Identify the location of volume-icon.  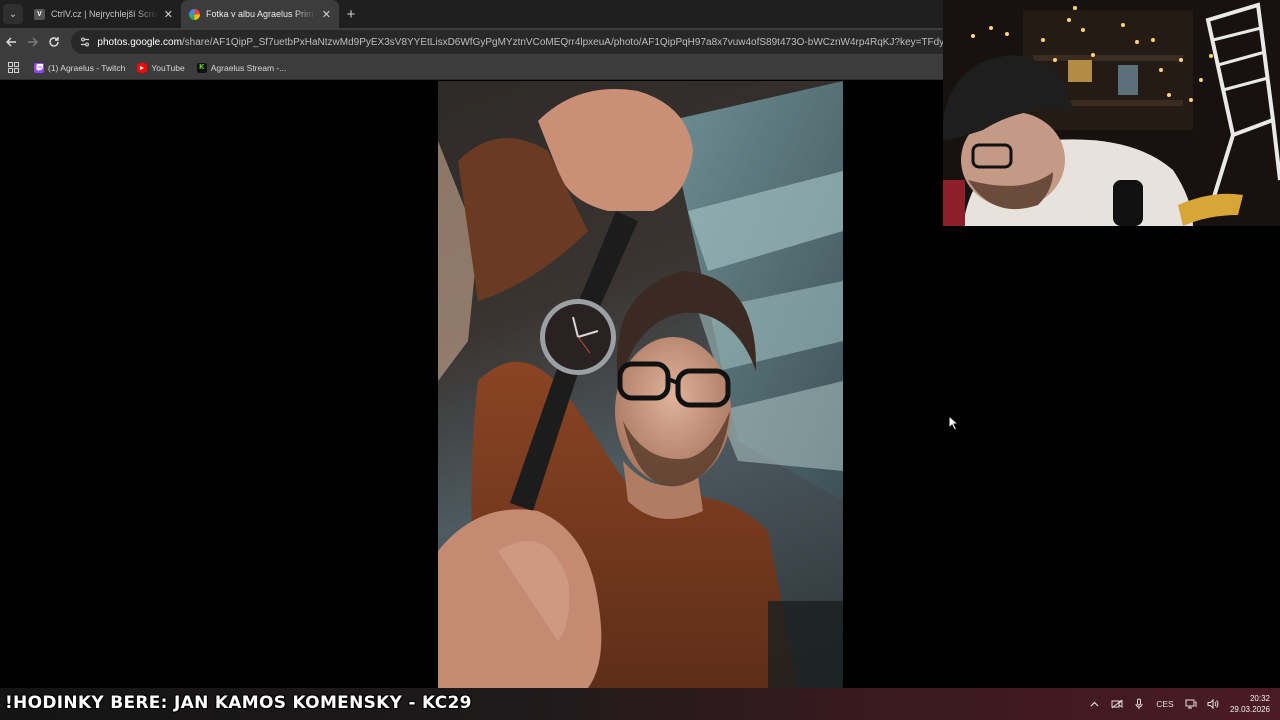
(1213, 704).